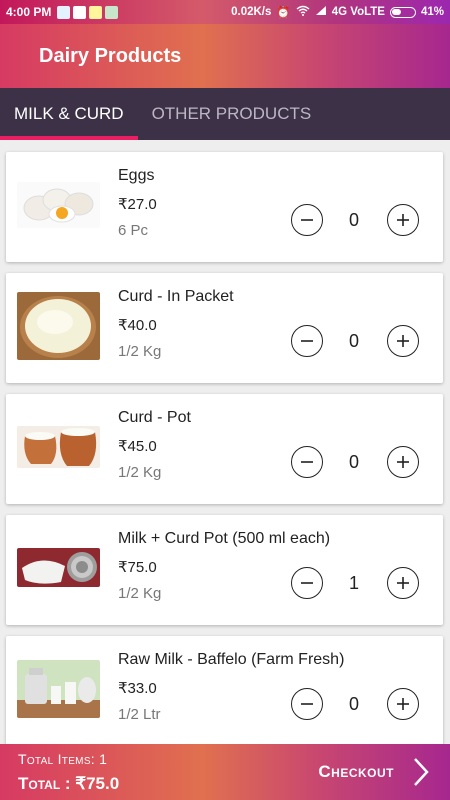  Describe the element at coordinates (137, 688) in the screenshot. I see `product-price: ₹33.0` at that location.